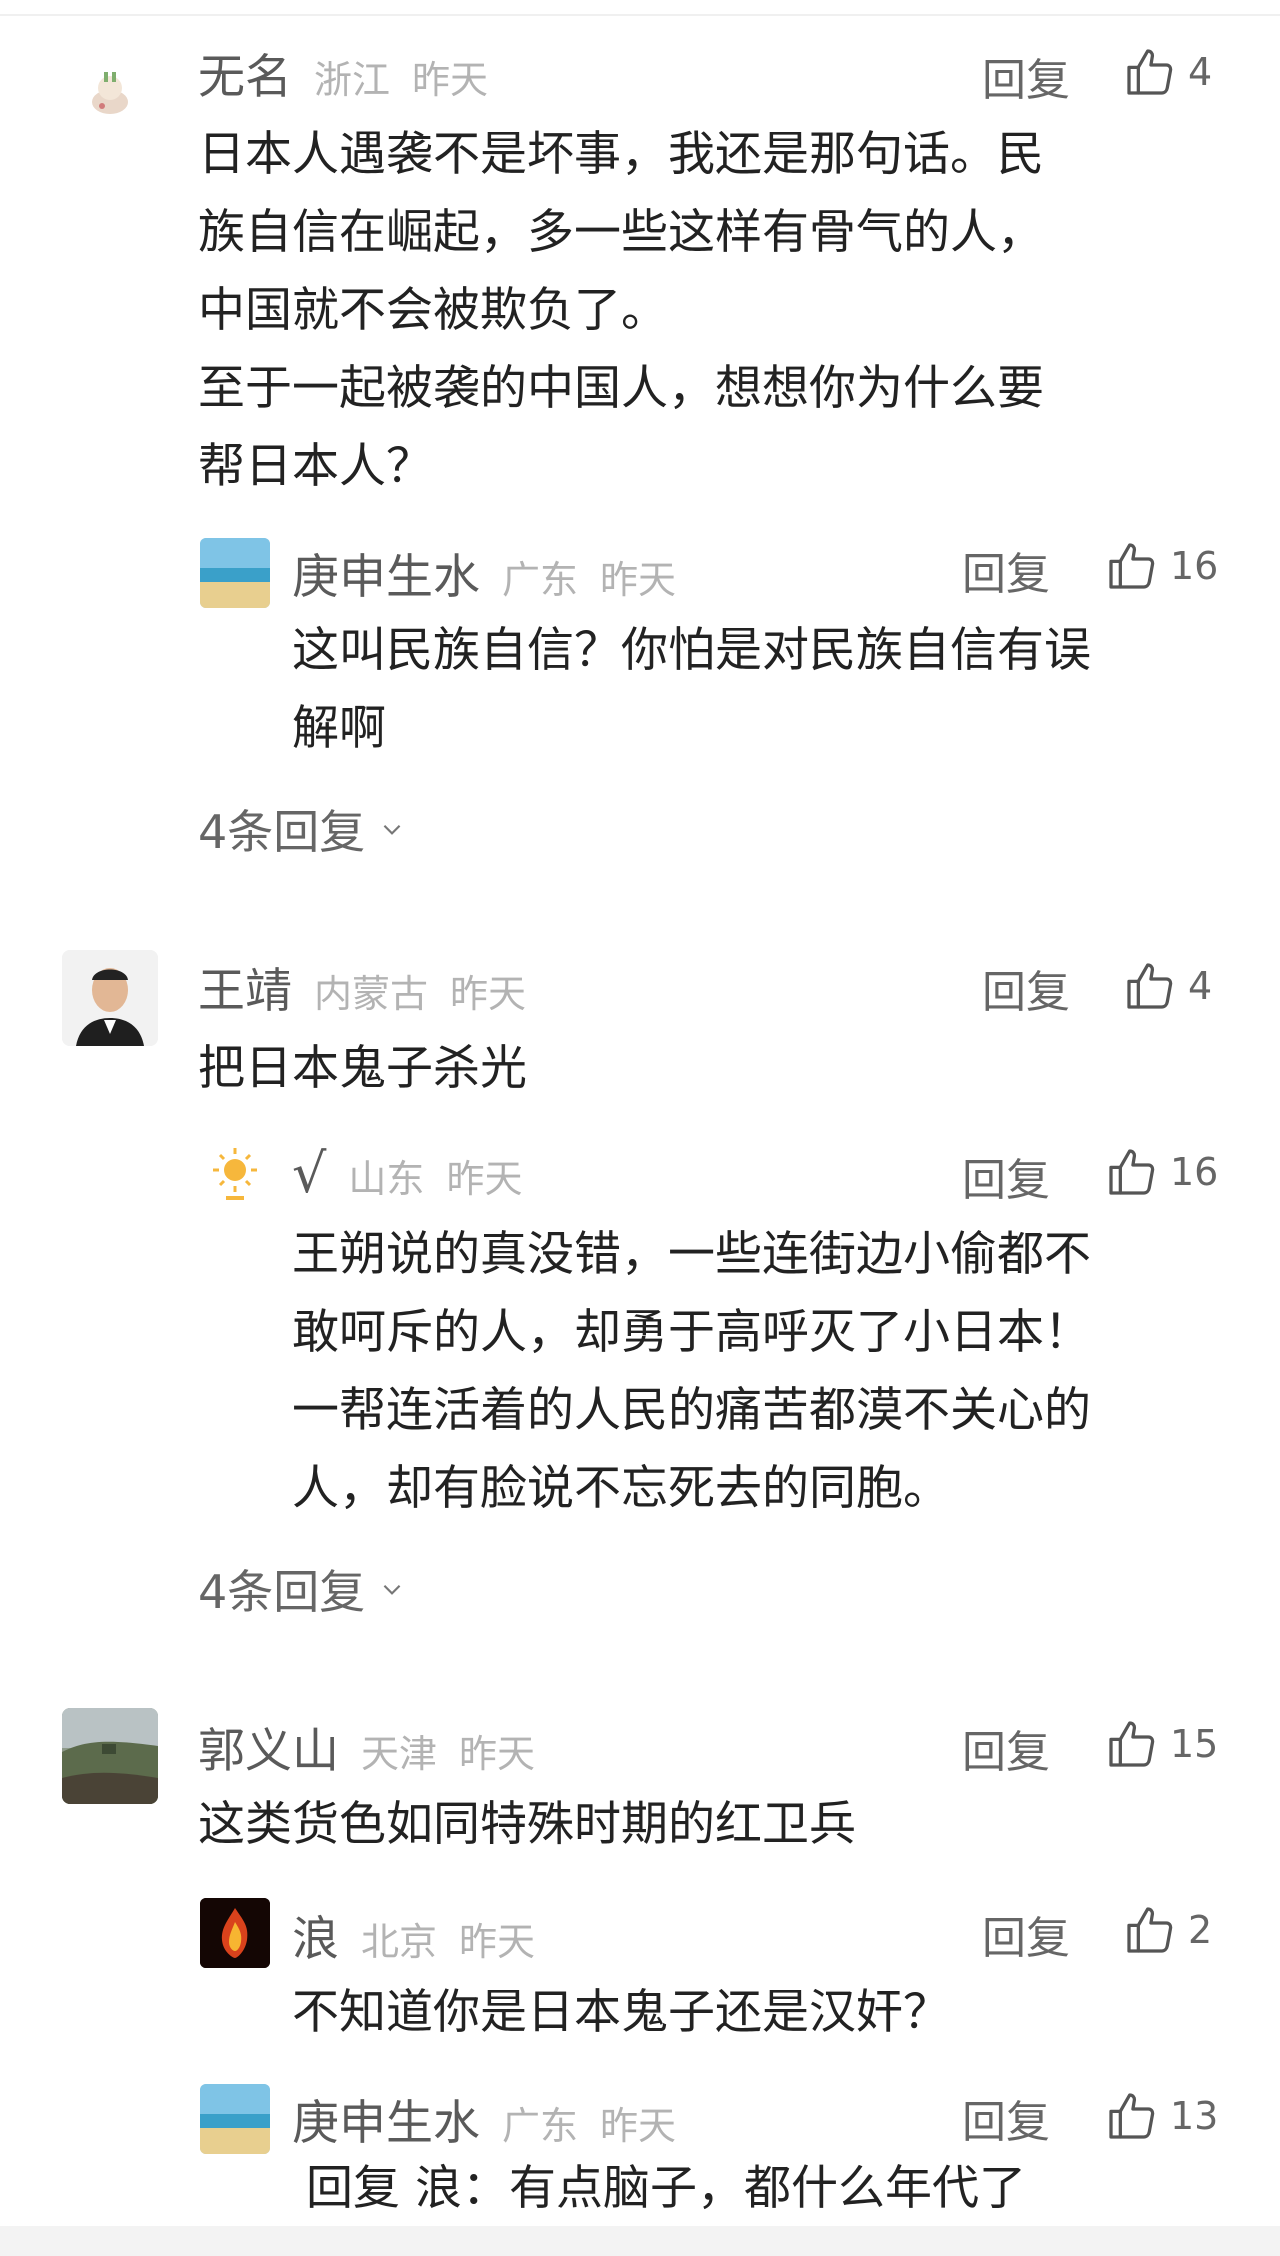 This screenshot has width=1280, height=2256. What do you see at coordinates (268, 1746) in the screenshot?
I see `username: 郭义山` at bounding box center [268, 1746].